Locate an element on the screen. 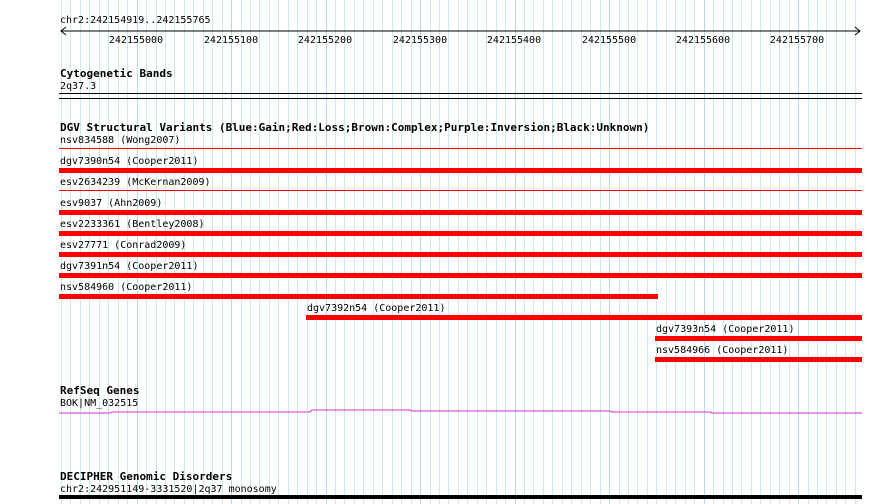 Image resolution: width=890 pixels, height=504 pixels. variant-label: esv2233361 (Bentley2008) is located at coordinates (132, 224).